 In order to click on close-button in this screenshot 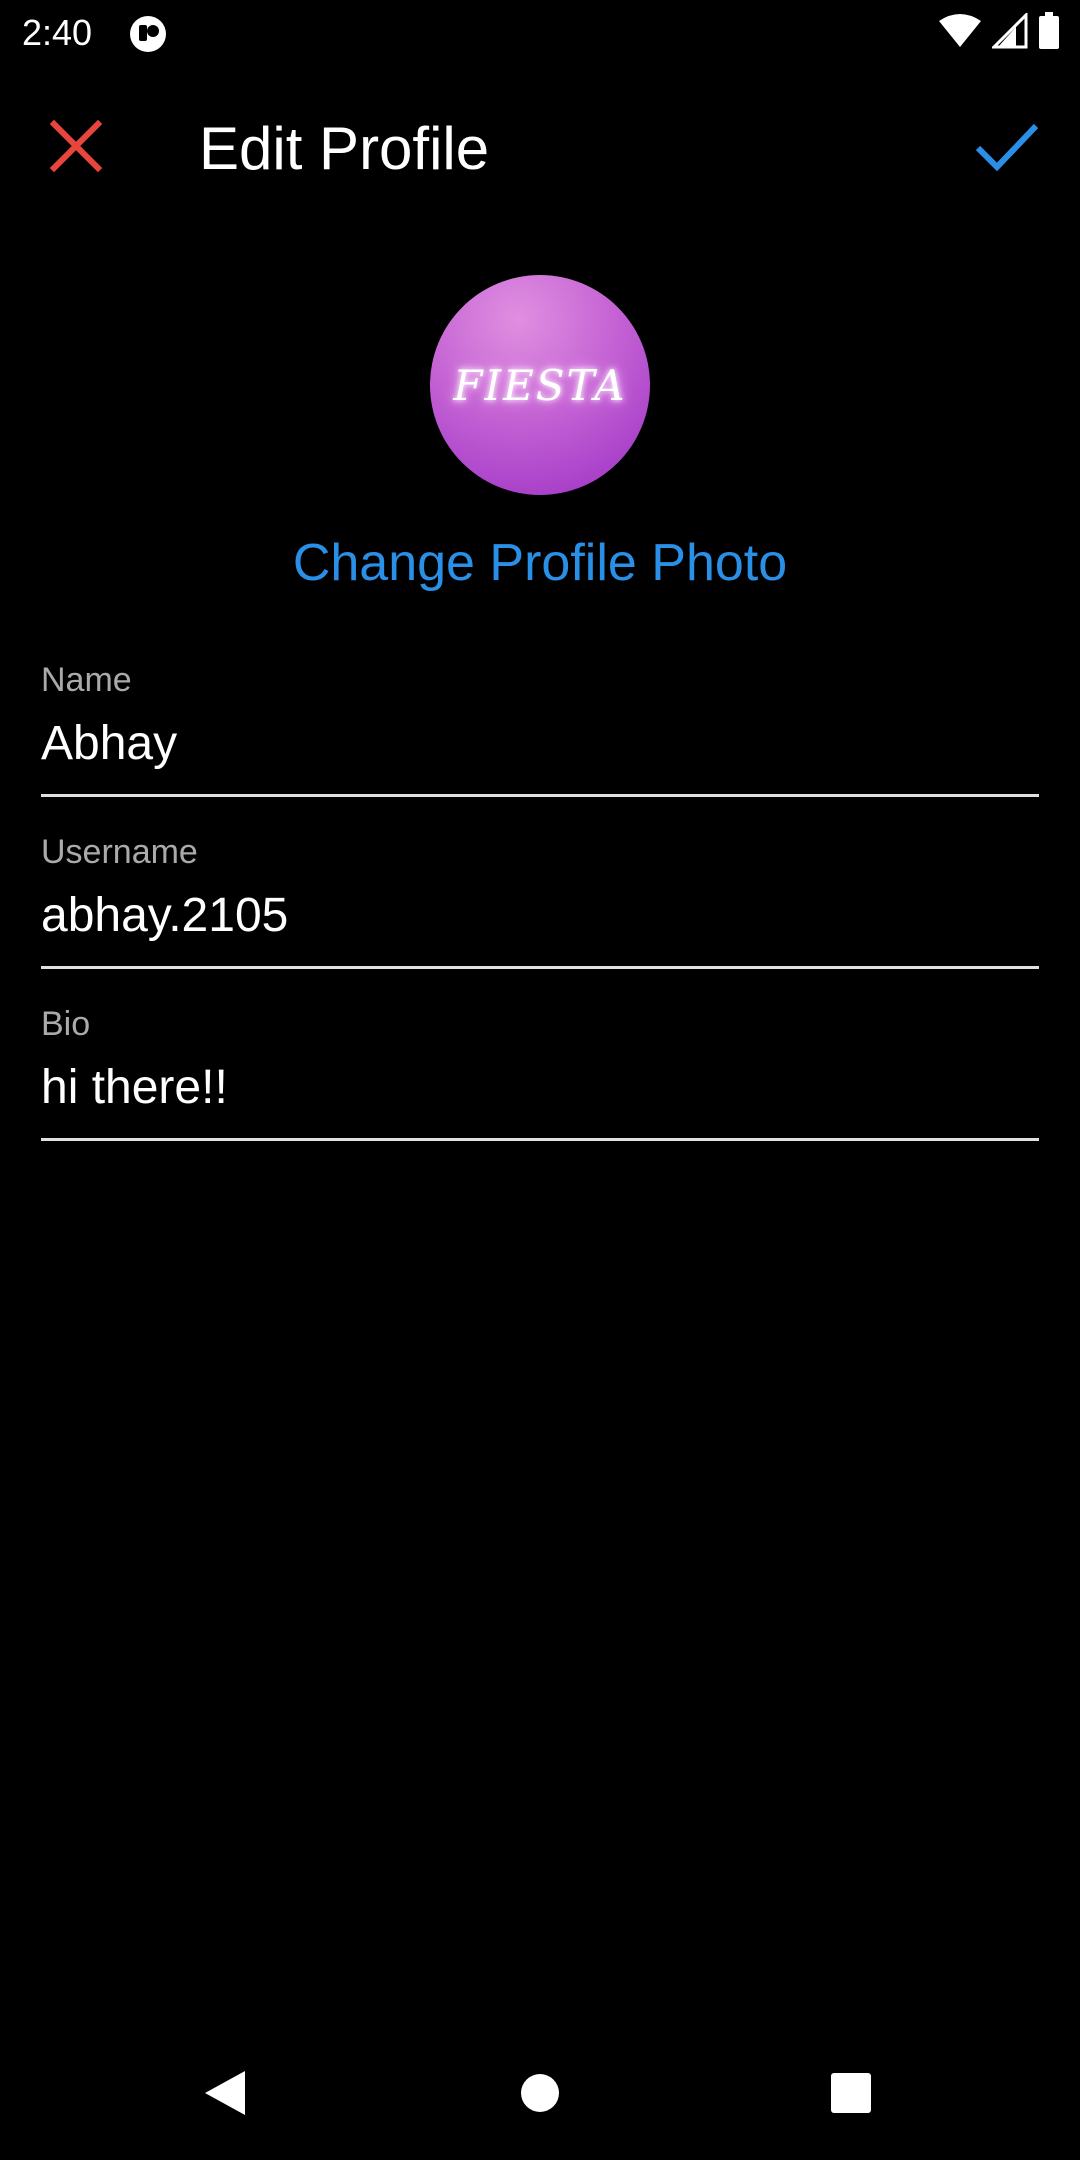, I will do `click(76, 148)`.